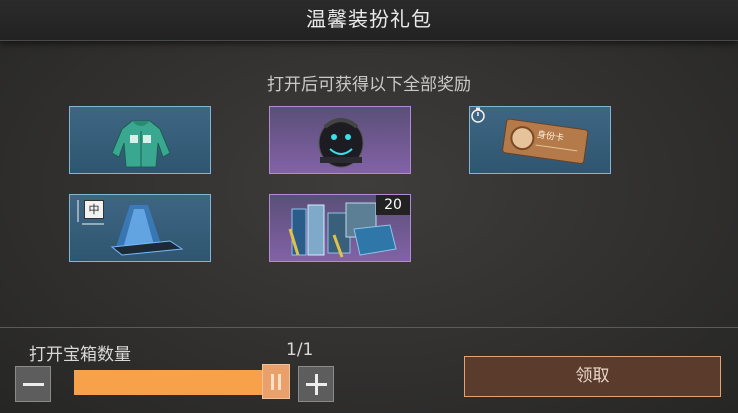 Image resolution: width=738 pixels, height=413 pixels. I want to click on glowing-trail-icon, so click(147, 230).